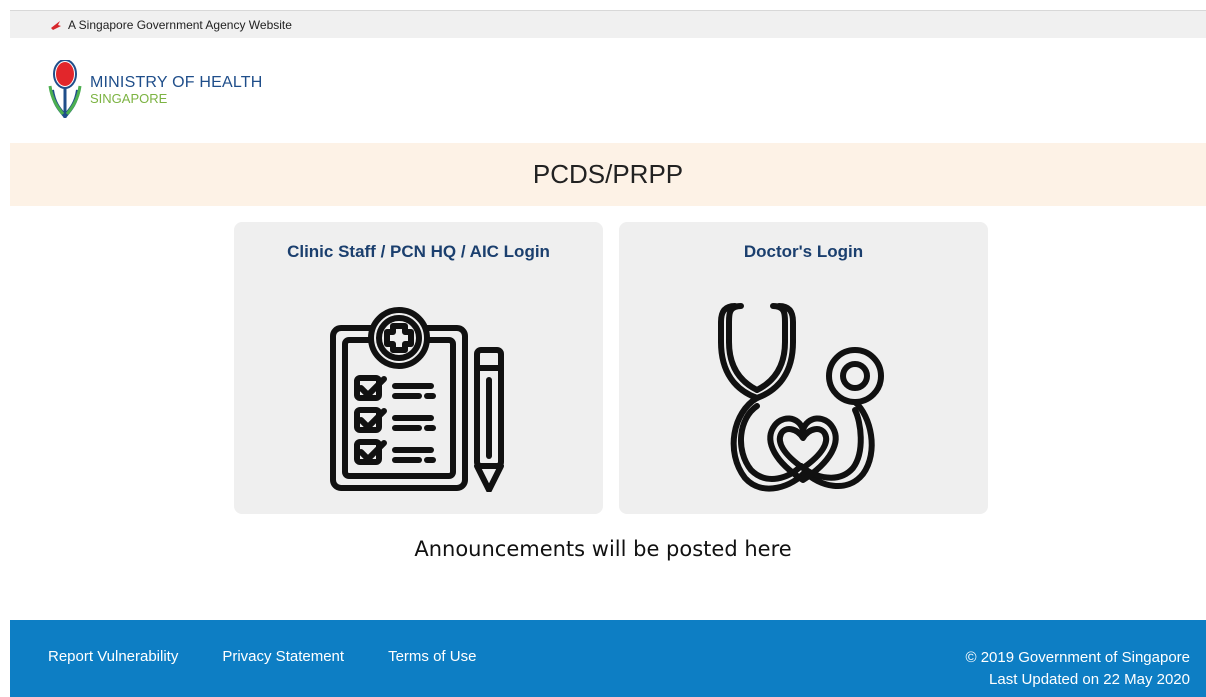 Image resolution: width=1206 pixels, height=697 pixels. I want to click on announcement-text: Announcements will be posted here, so click(603, 549).